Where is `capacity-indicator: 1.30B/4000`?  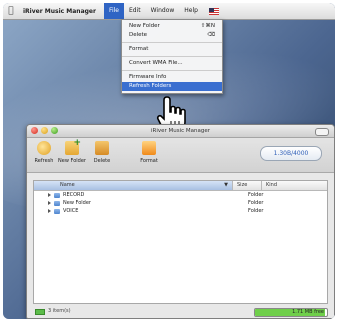
capacity-indicator: 1.30B/4000 is located at coordinates (291, 153).